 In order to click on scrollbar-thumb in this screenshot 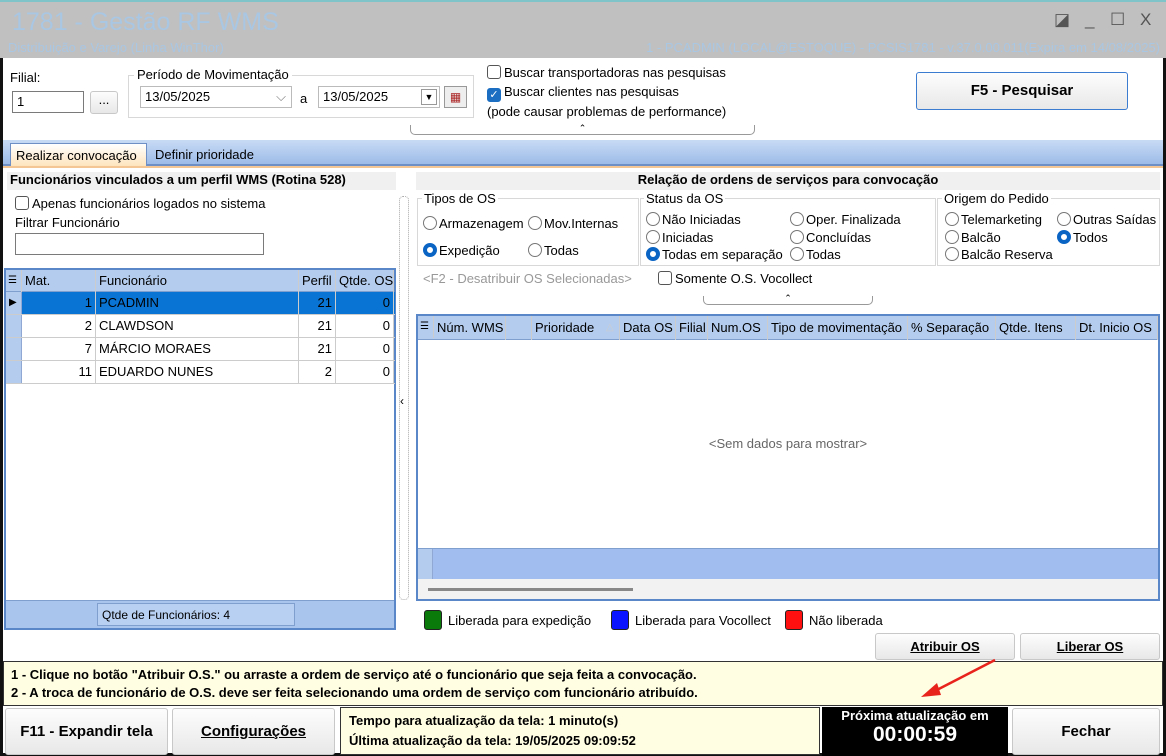, I will do `click(530, 589)`.